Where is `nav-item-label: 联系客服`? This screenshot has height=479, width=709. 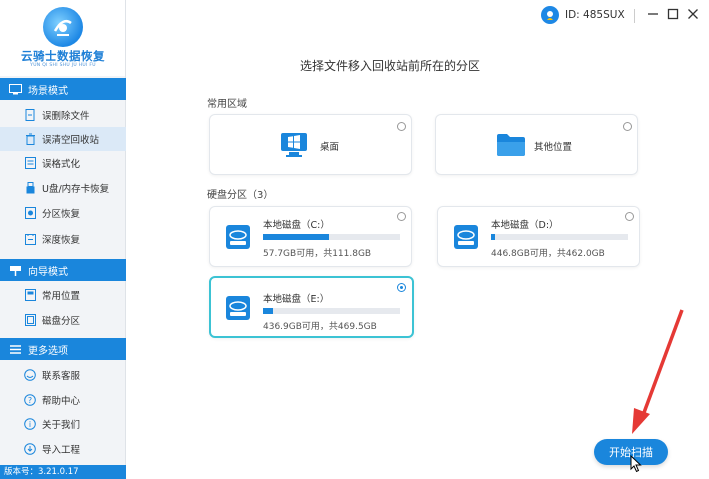 nav-item-label: 联系客服 is located at coordinates (61, 376).